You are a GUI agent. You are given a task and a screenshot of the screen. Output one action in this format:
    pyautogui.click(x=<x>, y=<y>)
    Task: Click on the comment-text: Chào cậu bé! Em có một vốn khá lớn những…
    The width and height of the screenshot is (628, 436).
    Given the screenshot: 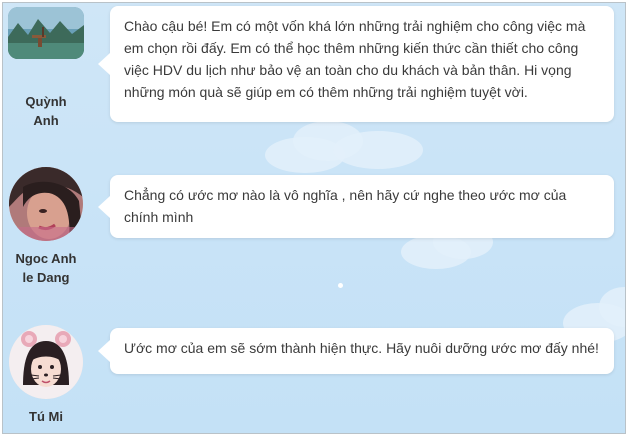 What is the action you would take?
    pyautogui.click(x=355, y=59)
    